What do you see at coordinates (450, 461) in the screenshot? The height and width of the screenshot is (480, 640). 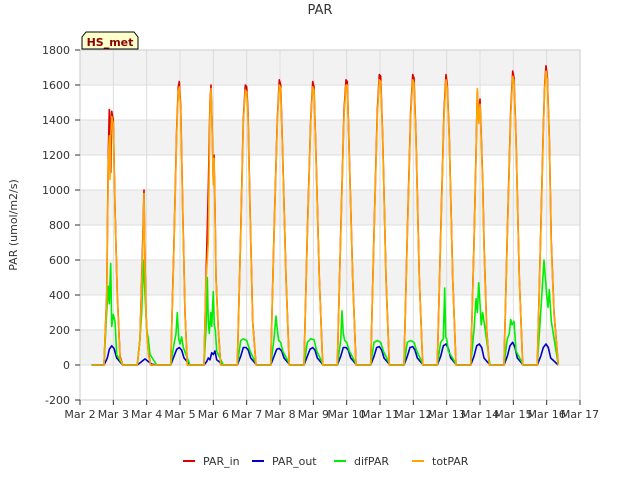 I see `legend-label: totPAR` at bounding box center [450, 461].